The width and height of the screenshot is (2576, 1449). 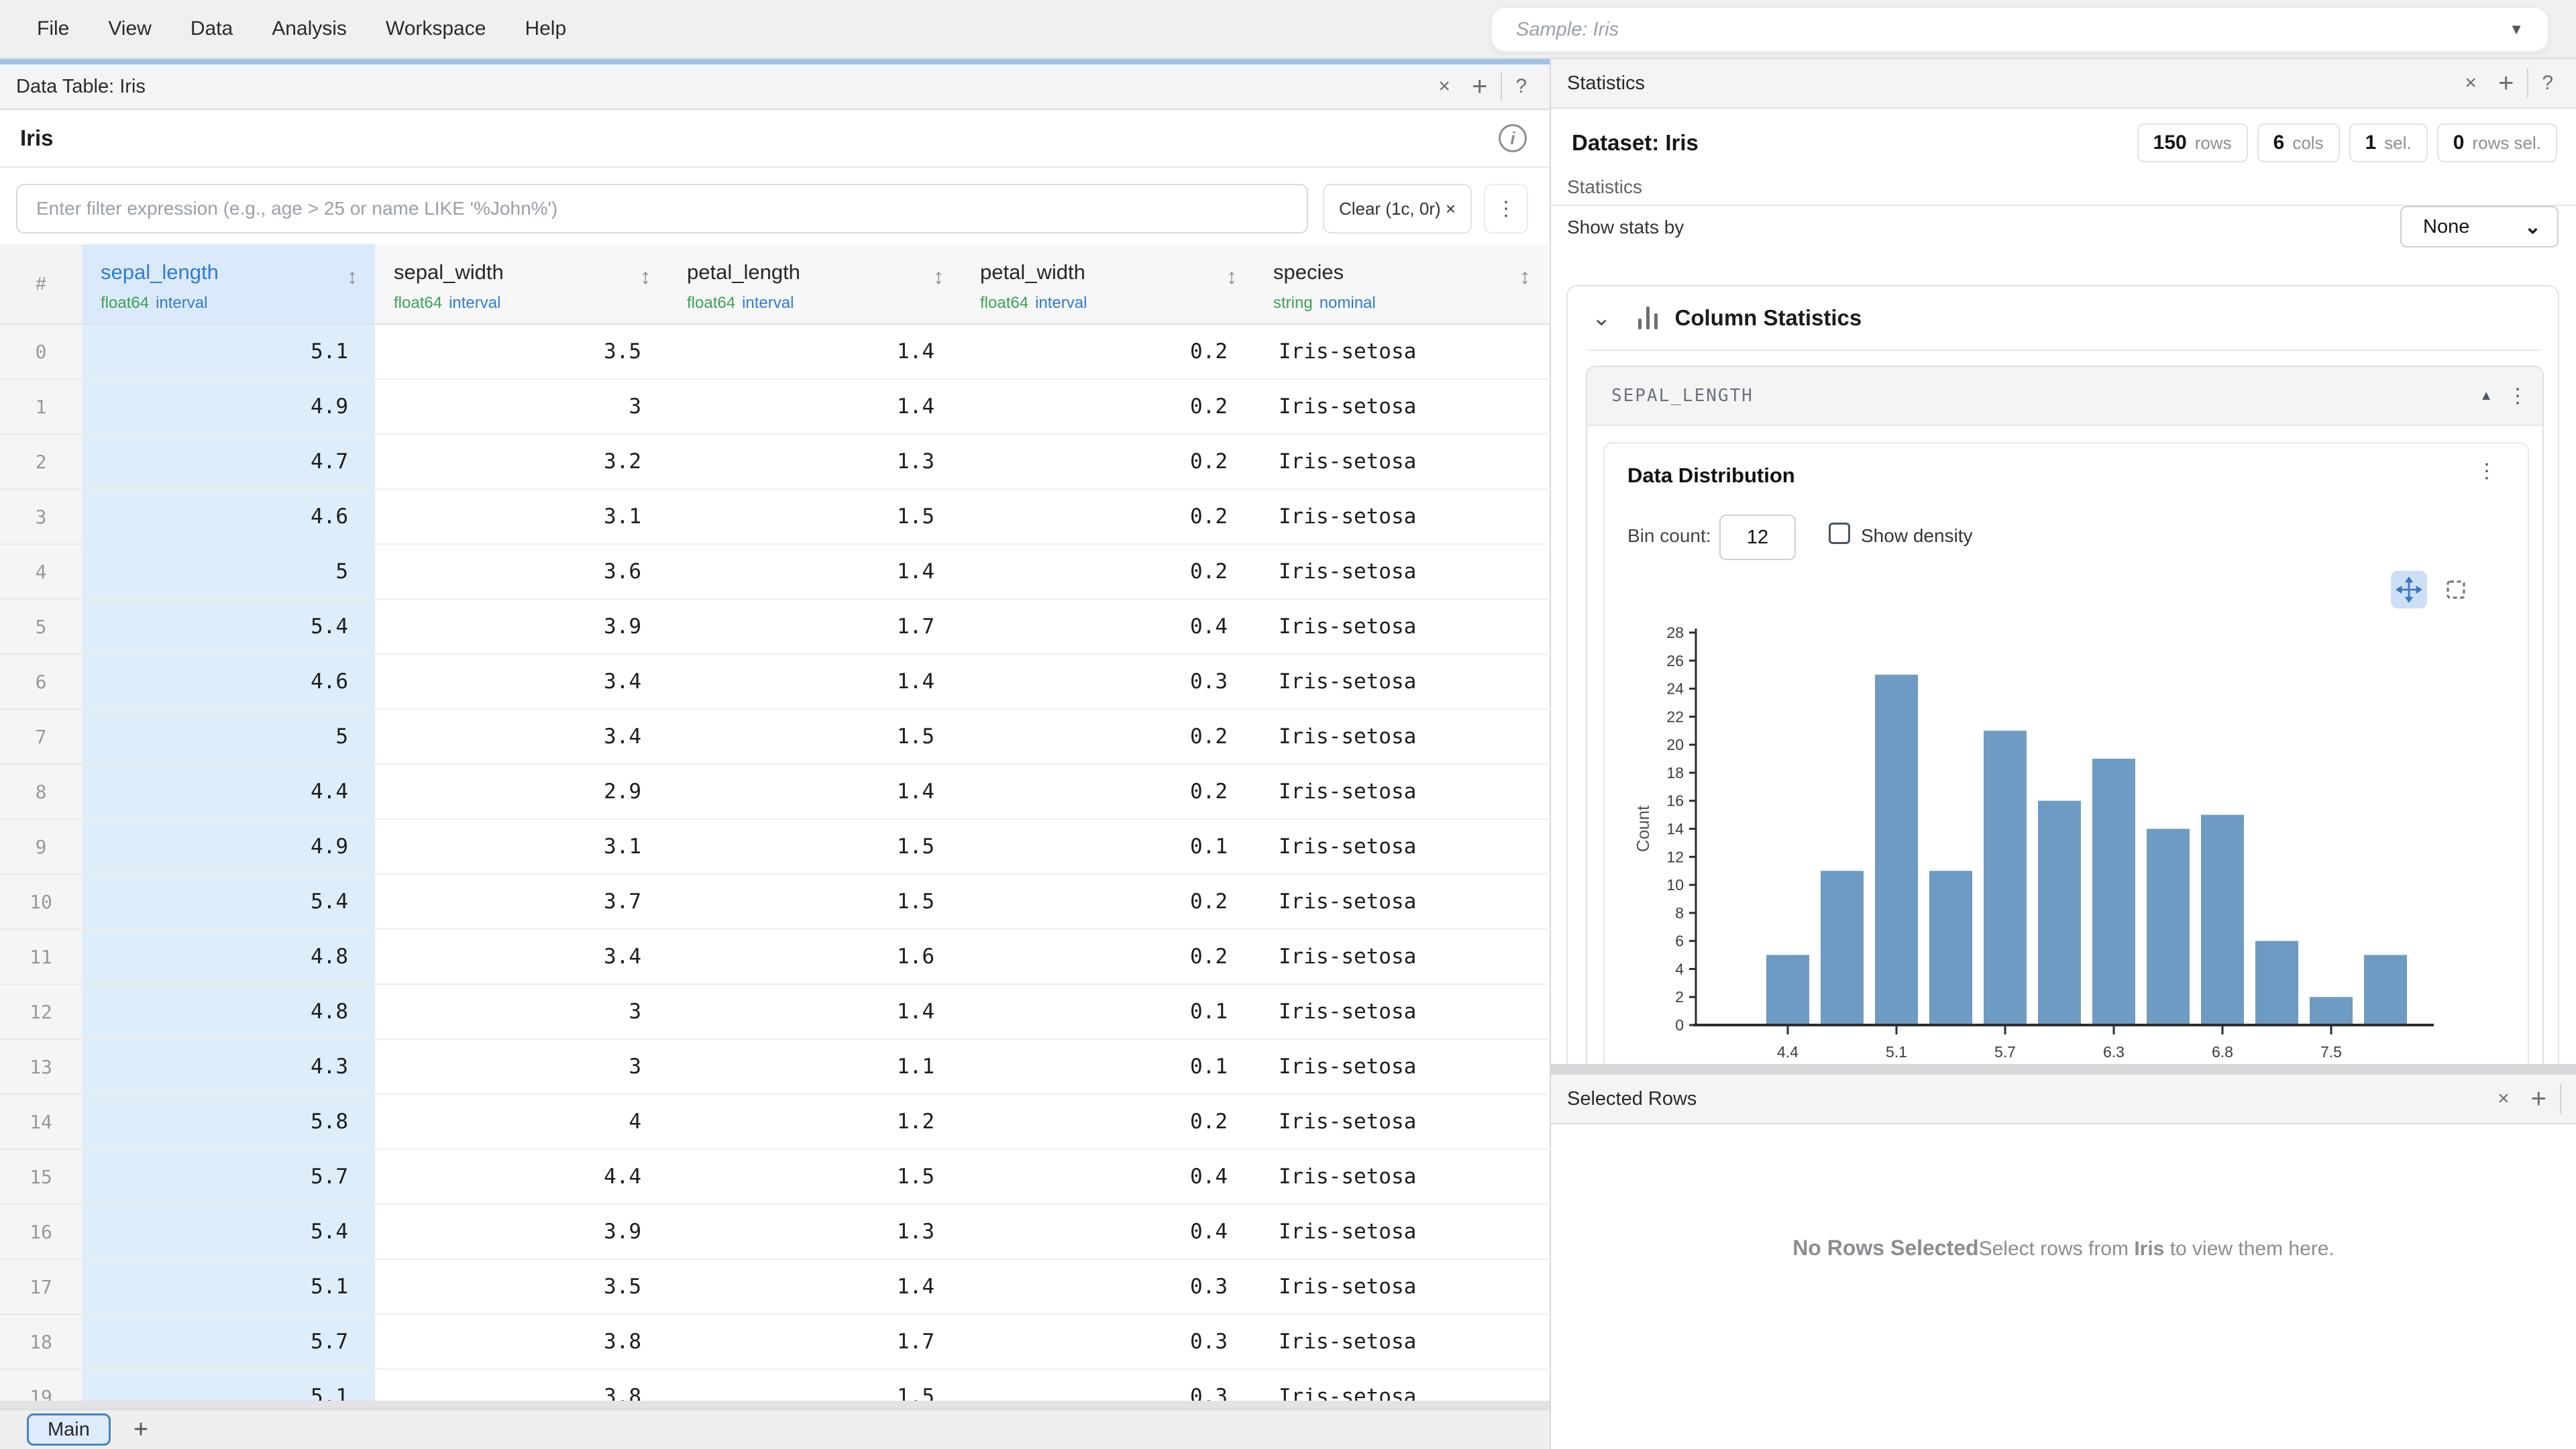 What do you see at coordinates (41, 1122) in the screenshot?
I see `row-number-cell: 14` at bounding box center [41, 1122].